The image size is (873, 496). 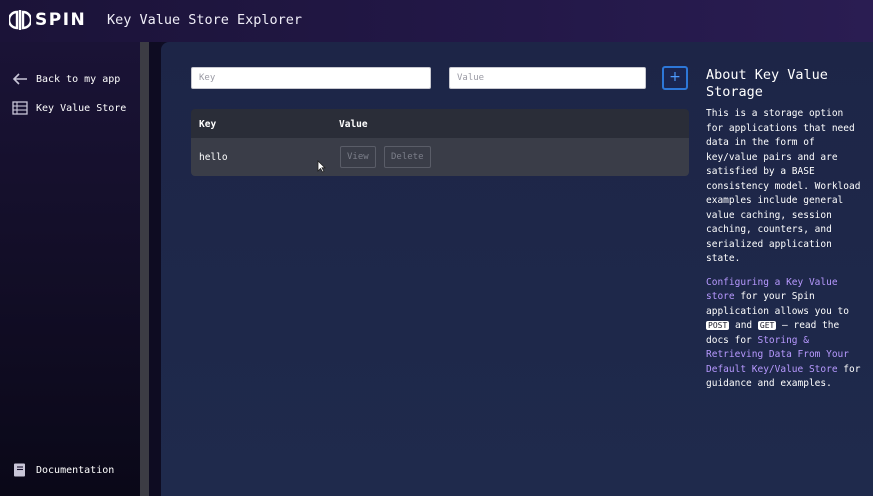 I want to click on sidebar-item-label: Documentation, so click(x=75, y=470).